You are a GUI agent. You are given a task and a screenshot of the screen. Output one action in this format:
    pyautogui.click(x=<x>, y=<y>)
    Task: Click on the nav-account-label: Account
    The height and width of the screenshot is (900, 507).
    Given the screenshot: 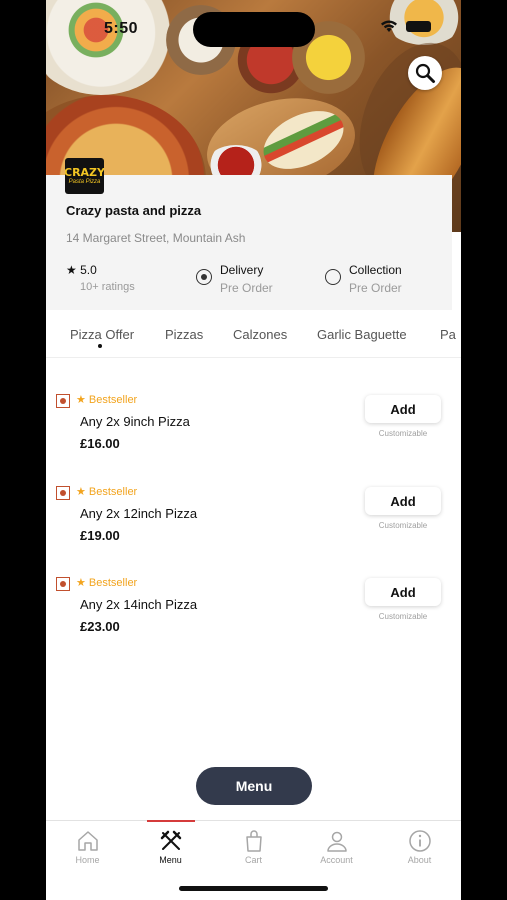 What is the action you would take?
    pyautogui.click(x=336, y=860)
    